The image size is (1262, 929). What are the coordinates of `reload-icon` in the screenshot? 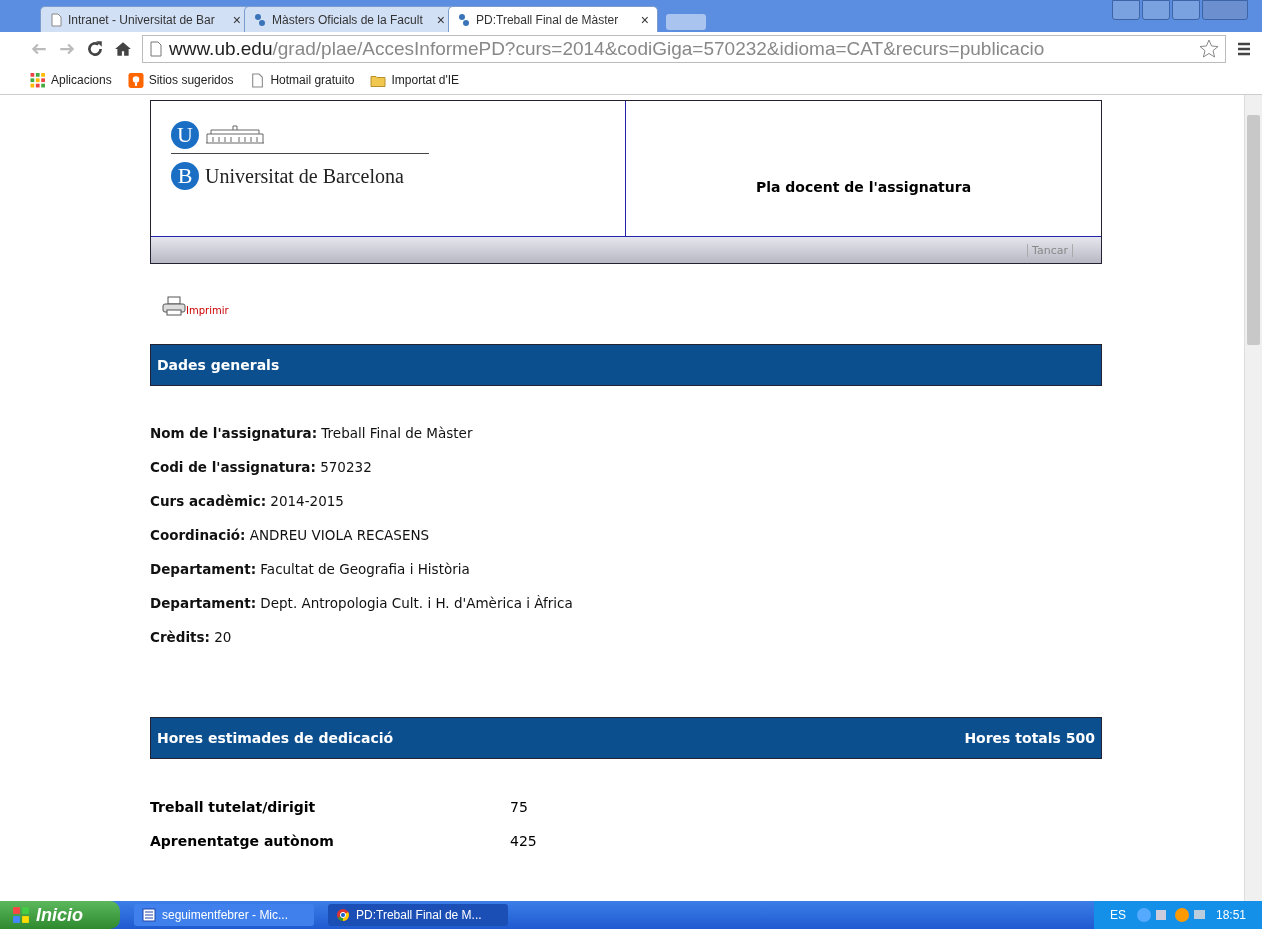 It's located at (95, 49).